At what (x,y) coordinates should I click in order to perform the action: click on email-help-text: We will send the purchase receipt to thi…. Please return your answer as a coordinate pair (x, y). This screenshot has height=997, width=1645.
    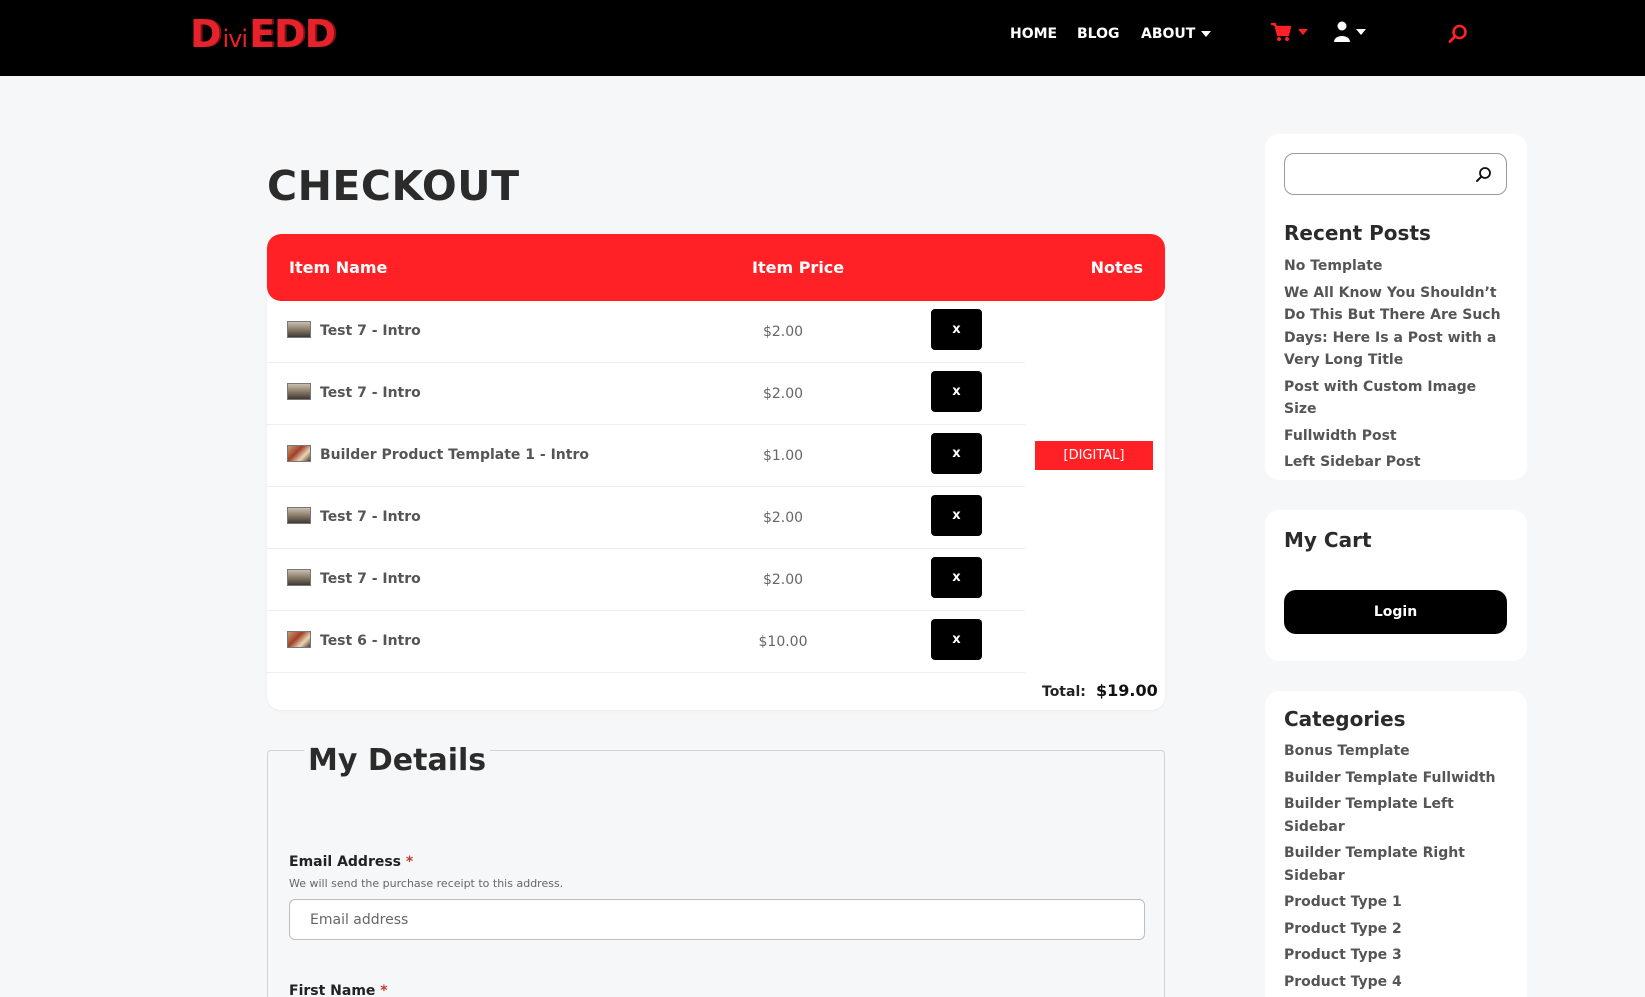
    Looking at the image, I should click on (426, 883).